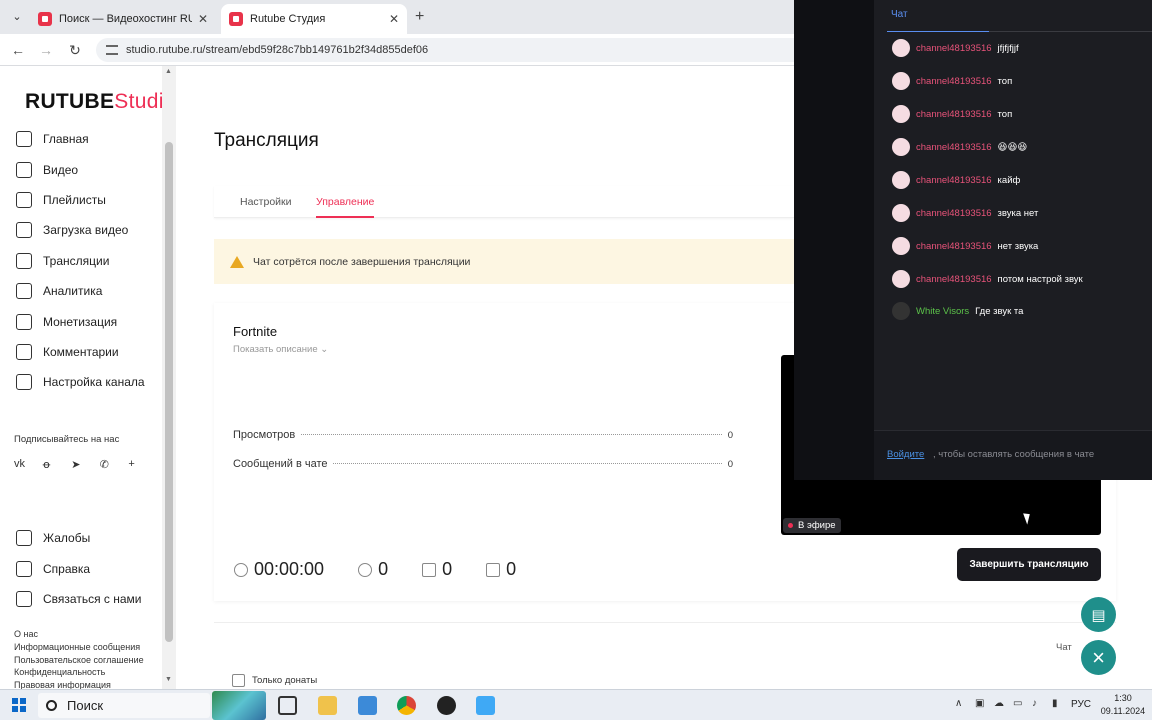 The width and height of the screenshot is (1152, 720). I want to click on ok-icon: ꝋ, so click(57, 464).